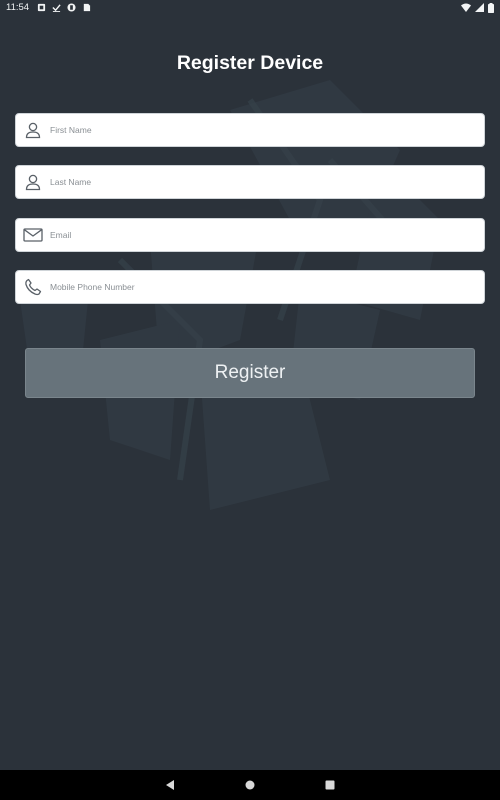 The height and width of the screenshot is (800, 500). Describe the element at coordinates (491, 7) in the screenshot. I see `battery-icon` at that location.